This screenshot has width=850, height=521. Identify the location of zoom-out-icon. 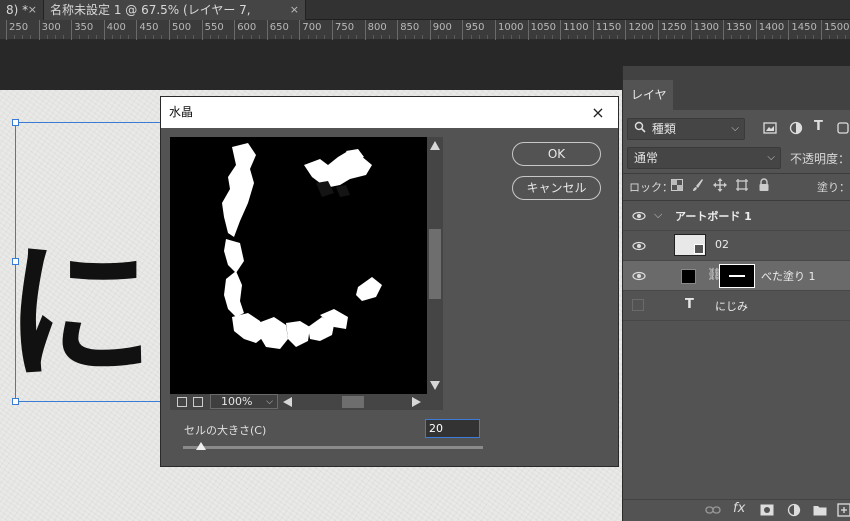
(182, 402).